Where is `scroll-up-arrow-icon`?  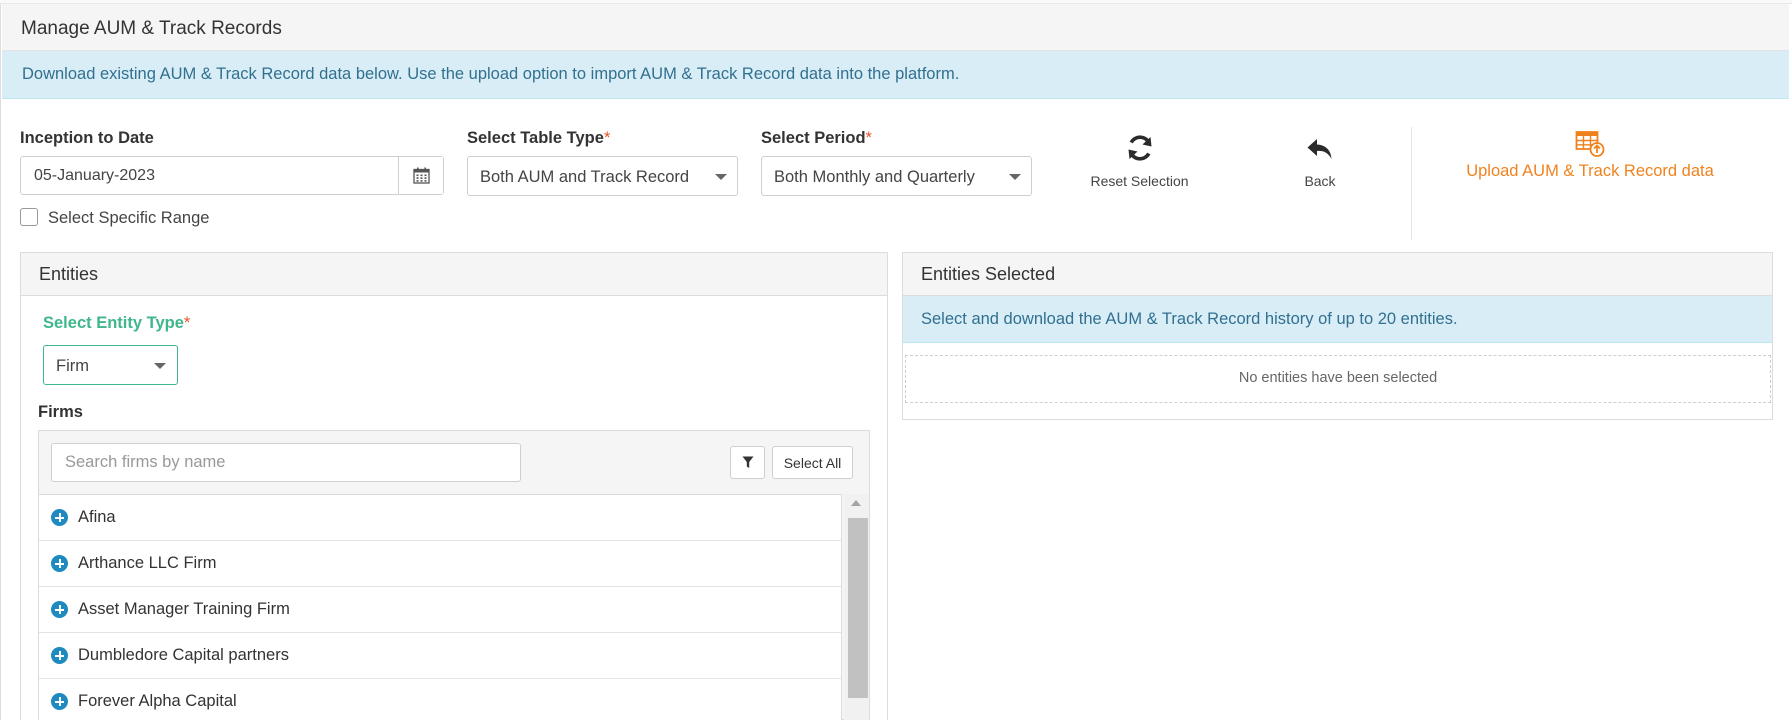 scroll-up-arrow-icon is located at coordinates (856, 503).